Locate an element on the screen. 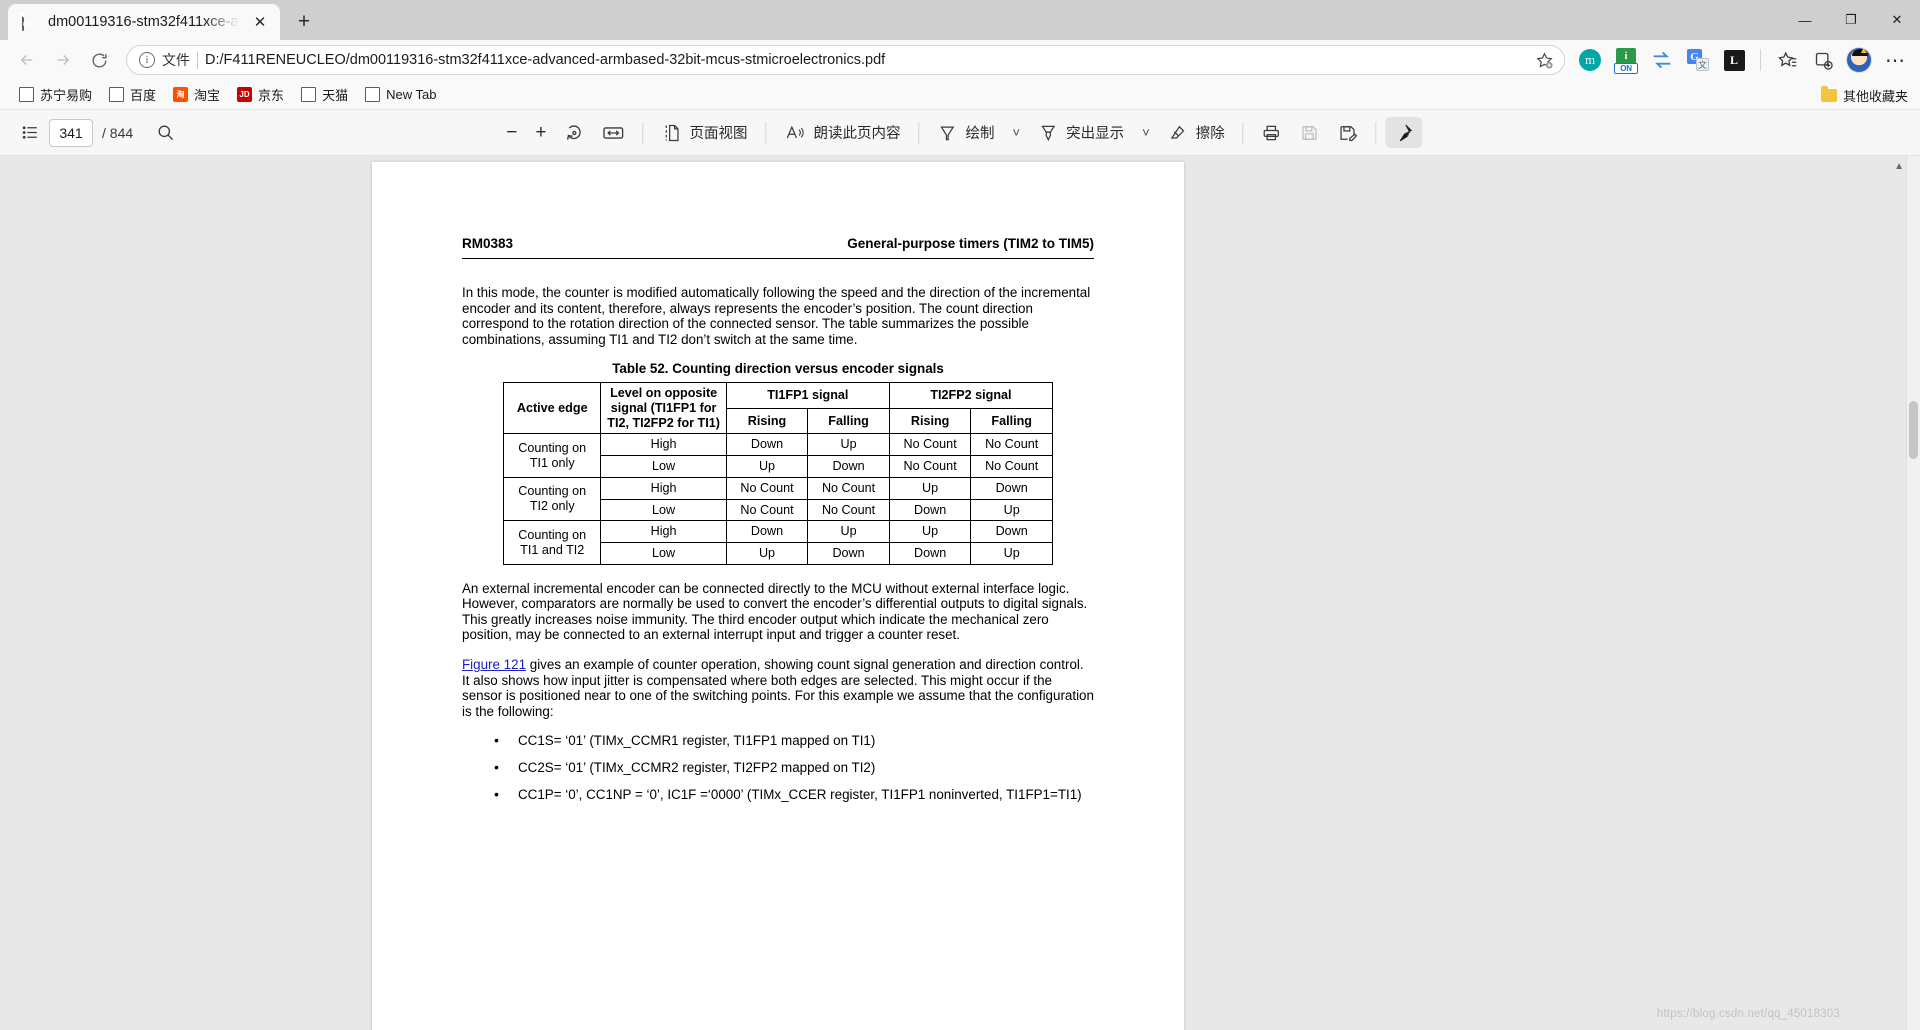  cell-ti1-rising: Down is located at coordinates (767, 445).